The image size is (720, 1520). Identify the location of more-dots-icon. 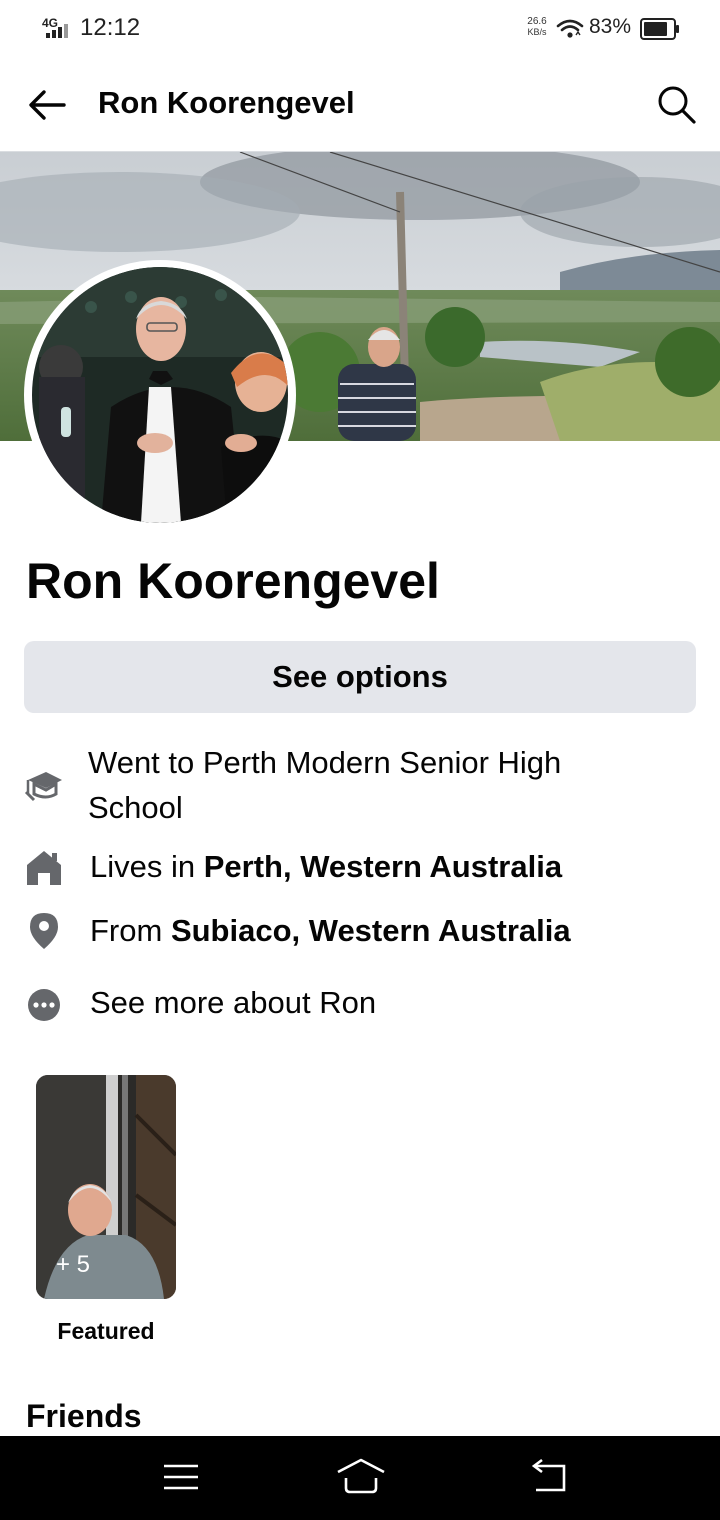
(44, 1005).